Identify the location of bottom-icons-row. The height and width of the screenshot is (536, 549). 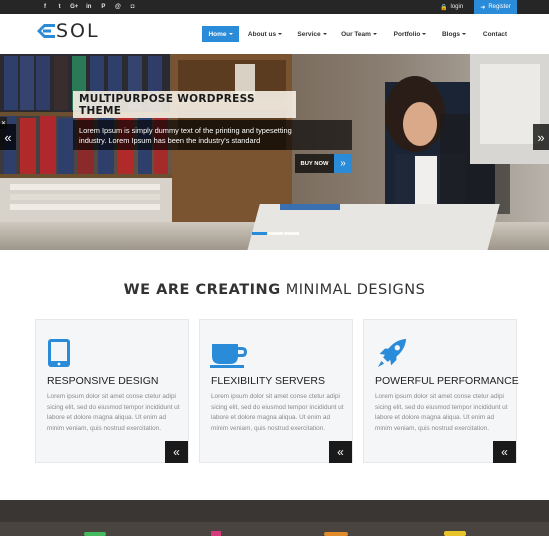
(275, 533).